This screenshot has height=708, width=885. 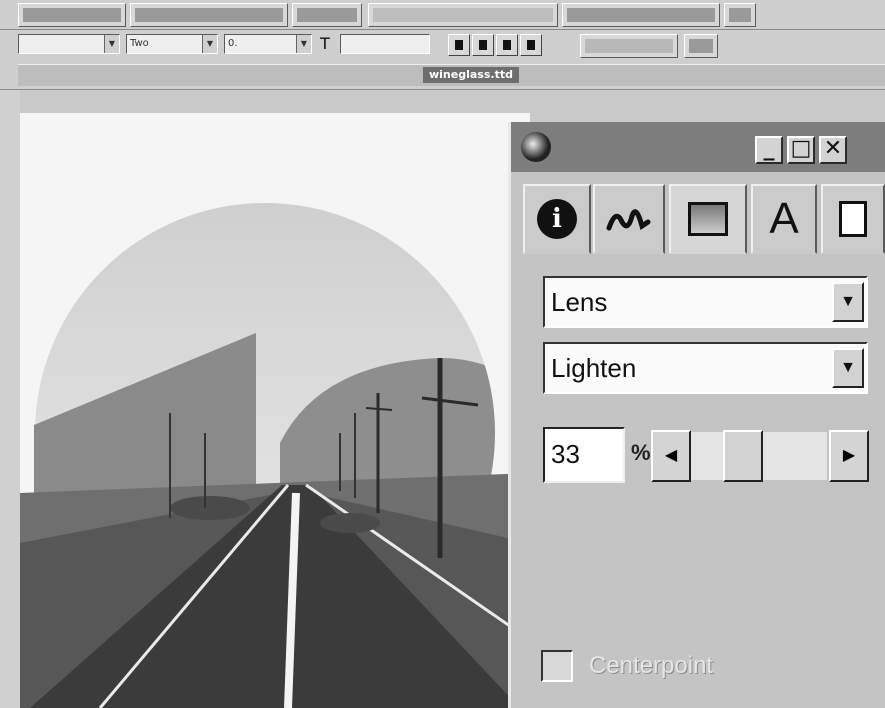 I want to click on document-icon, so click(x=853, y=219).